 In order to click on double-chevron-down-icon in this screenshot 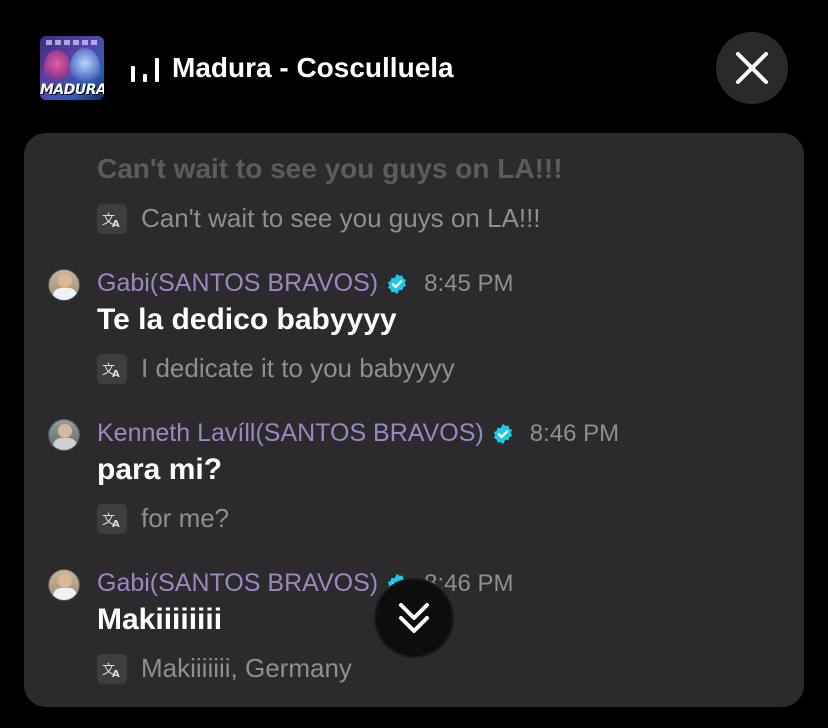, I will do `click(414, 618)`.